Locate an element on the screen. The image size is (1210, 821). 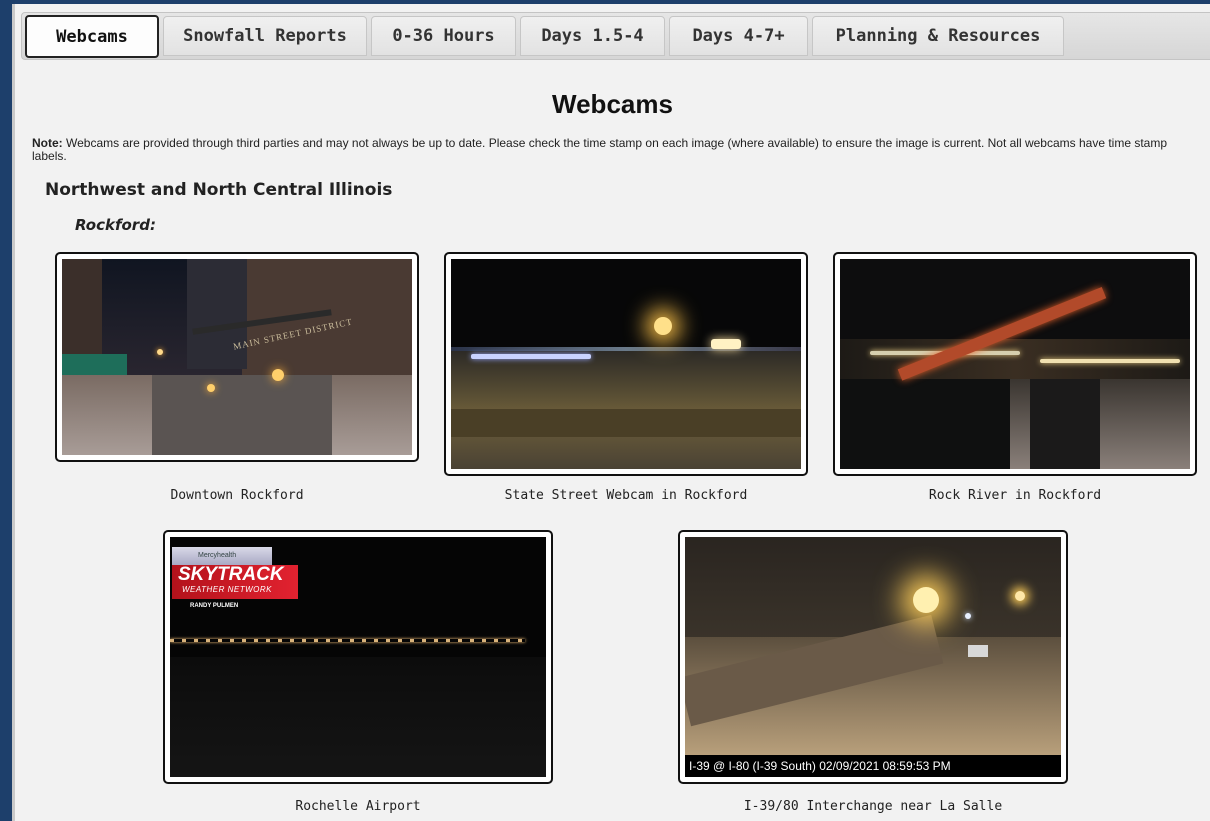
skytrack-subtitle: WEATHER NETWORK is located at coordinates (227, 589).